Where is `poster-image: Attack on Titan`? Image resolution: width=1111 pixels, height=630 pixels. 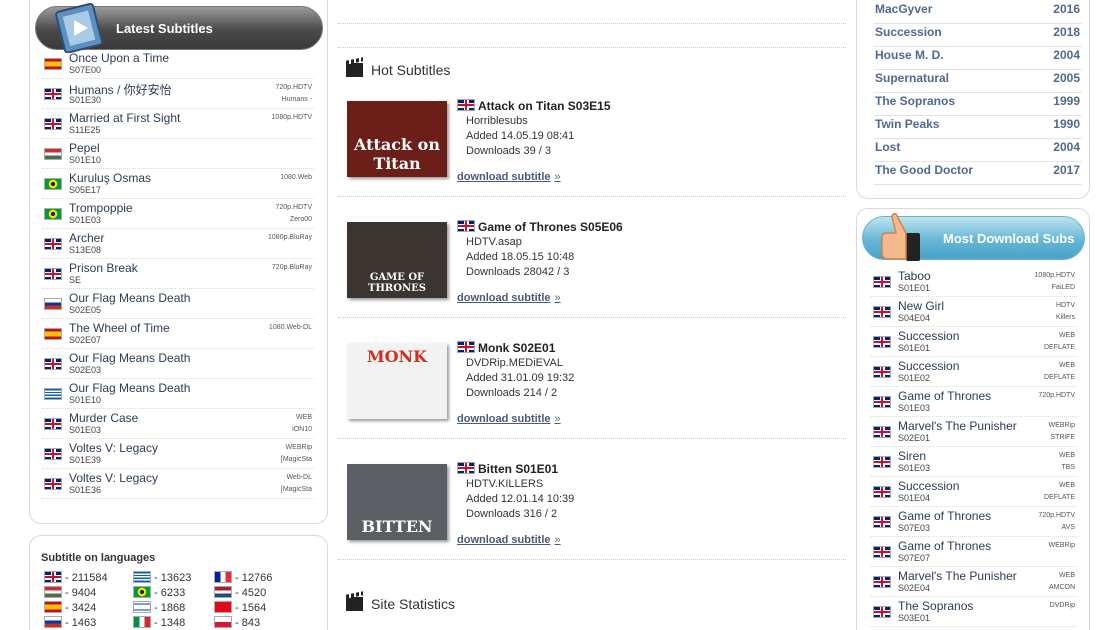 poster-image: Attack on Titan is located at coordinates (397, 139).